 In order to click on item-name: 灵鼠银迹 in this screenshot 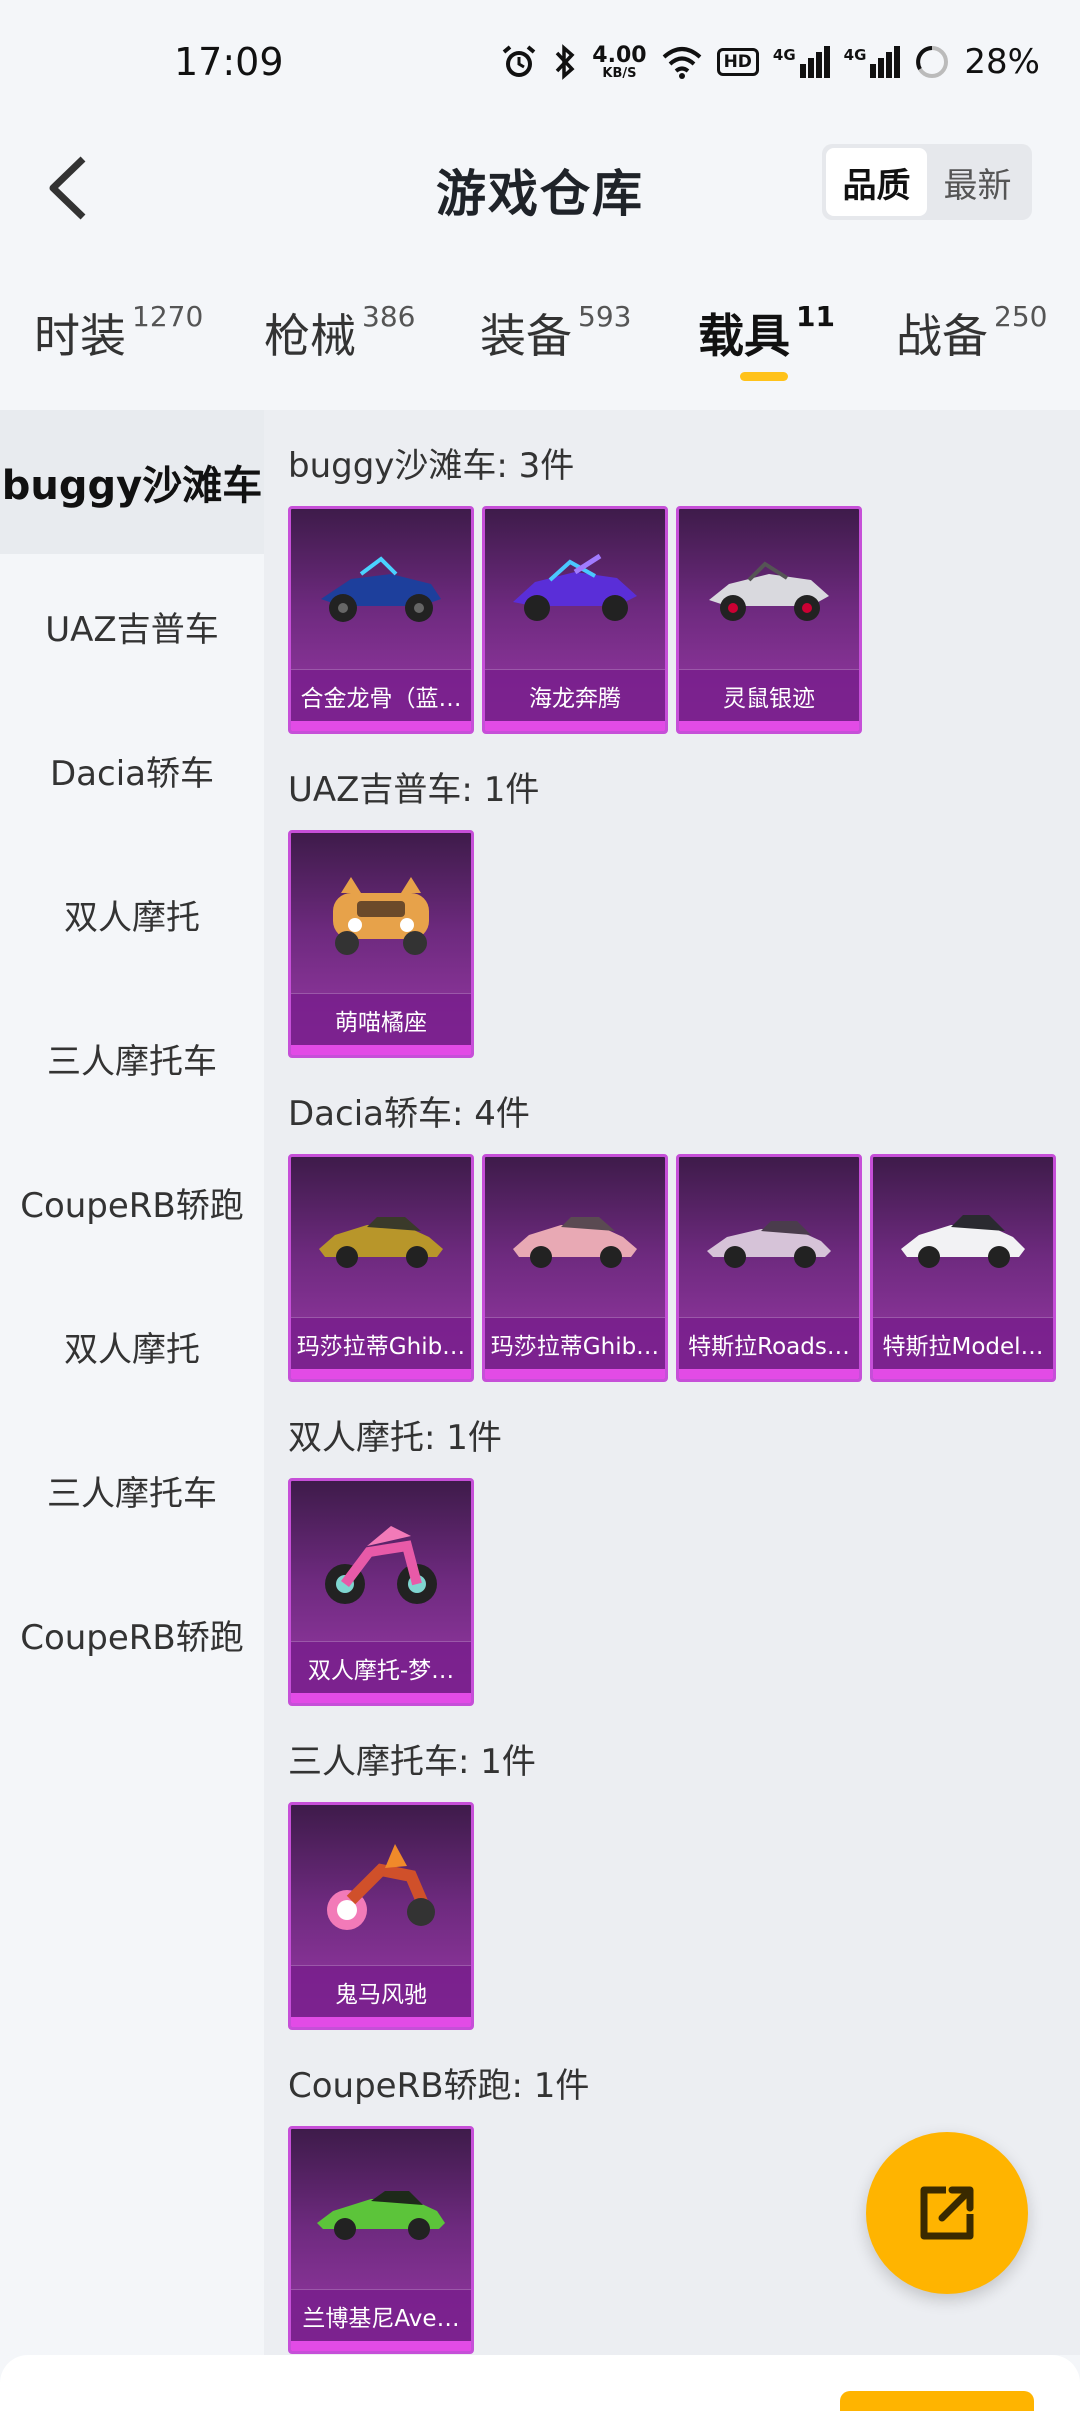, I will do `click(769, 698)`.